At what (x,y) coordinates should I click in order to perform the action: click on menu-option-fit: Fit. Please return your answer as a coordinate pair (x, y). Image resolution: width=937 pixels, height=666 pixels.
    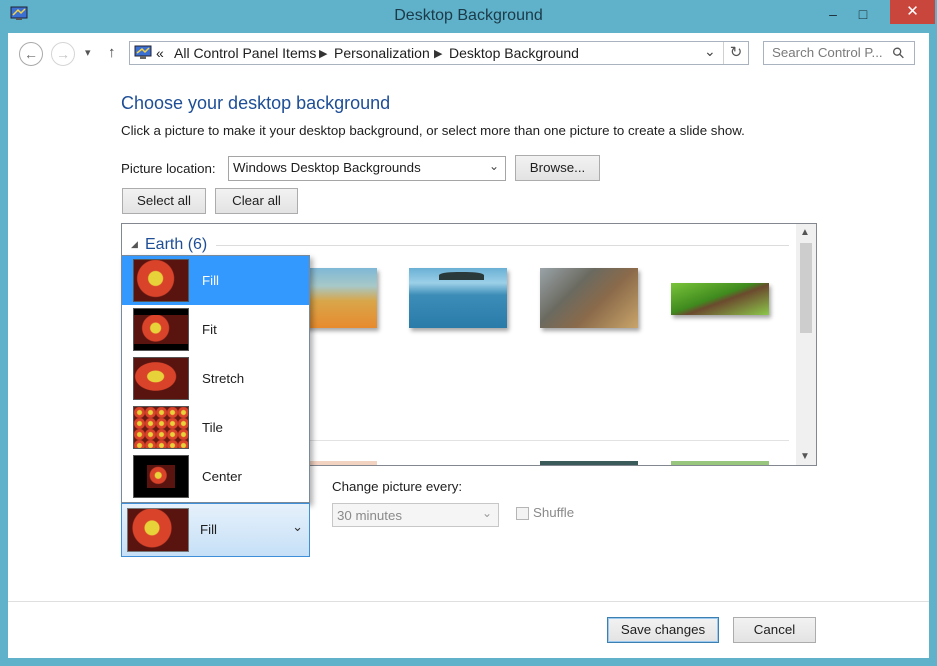
    Looking at the image, I should click on (215, 329).